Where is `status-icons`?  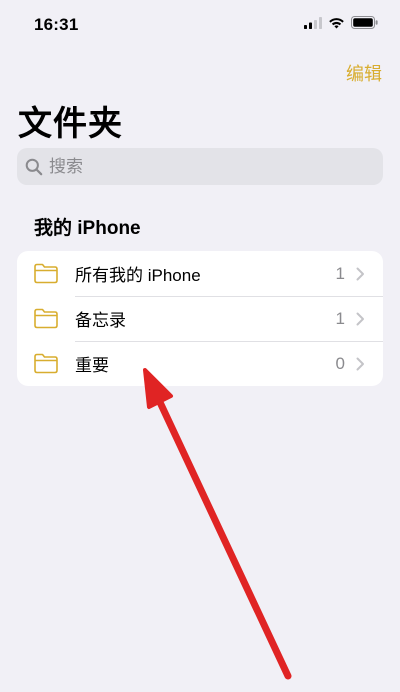
status-icons is located at coordinates (341, 22).